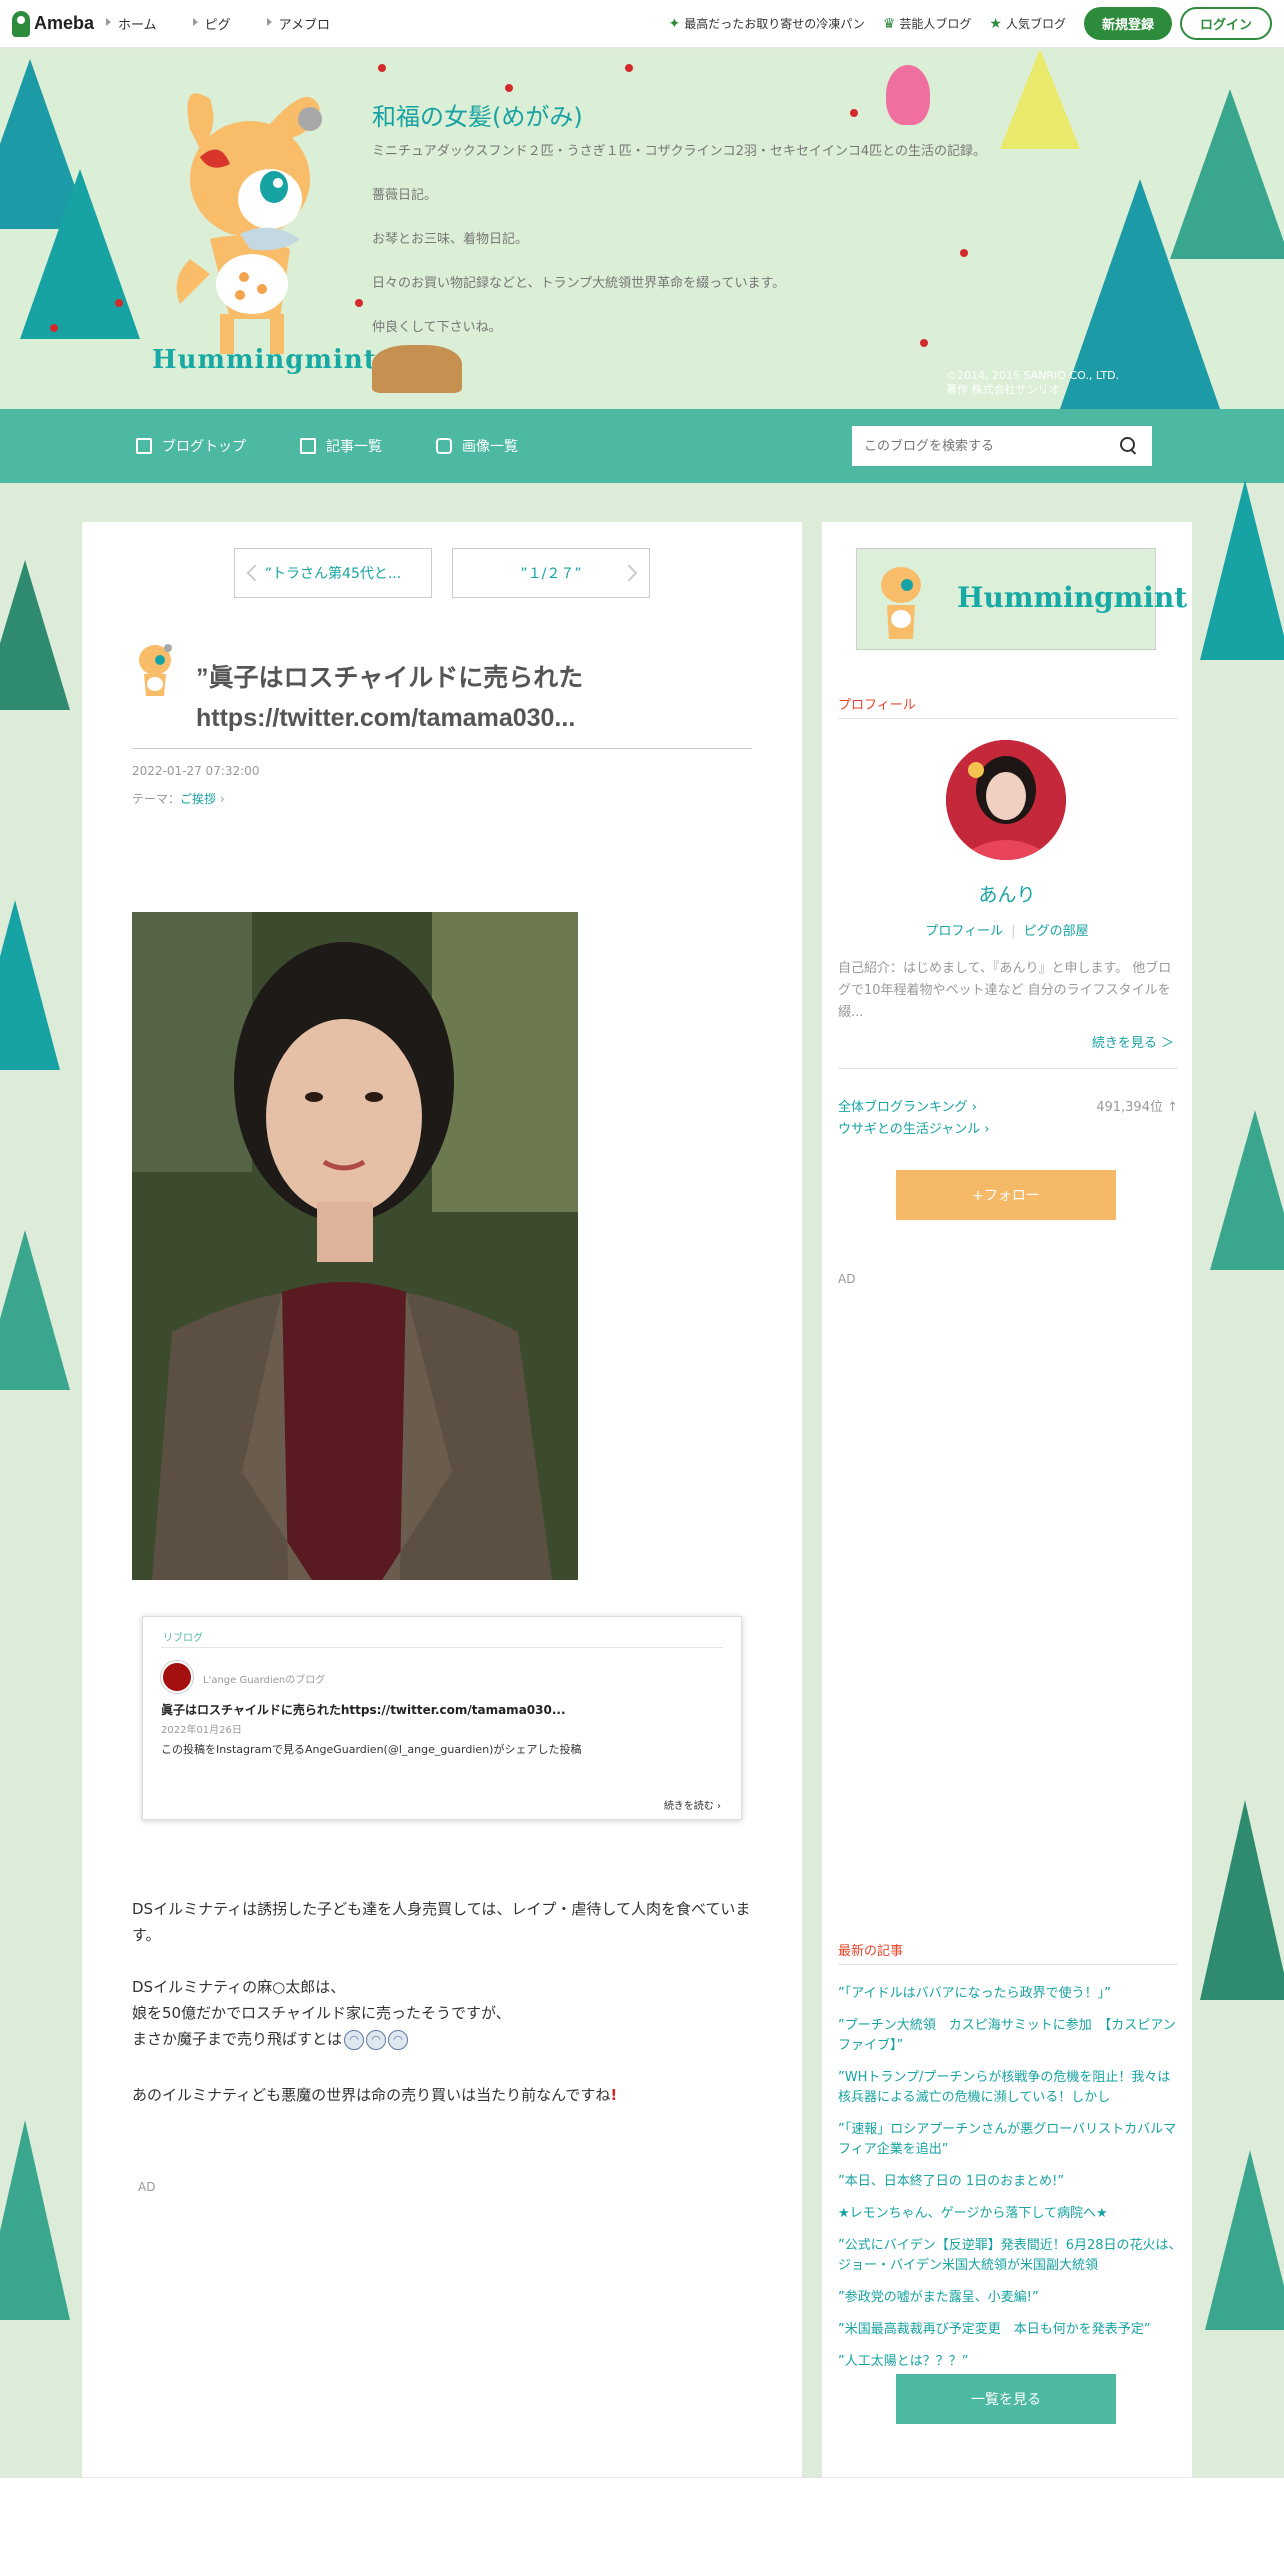  I want to click on blog-title: 和福の女髪(めがみ), so click(477, 114).